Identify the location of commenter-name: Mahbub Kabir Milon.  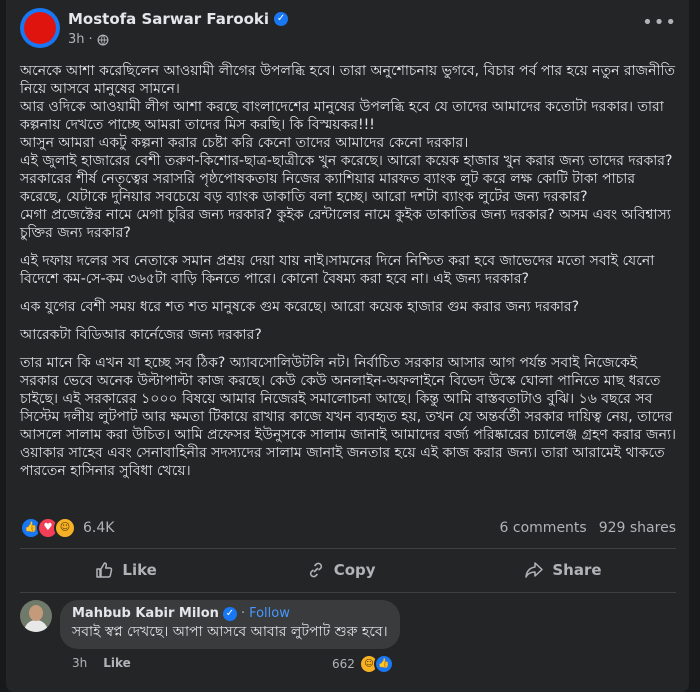
(145, 613).